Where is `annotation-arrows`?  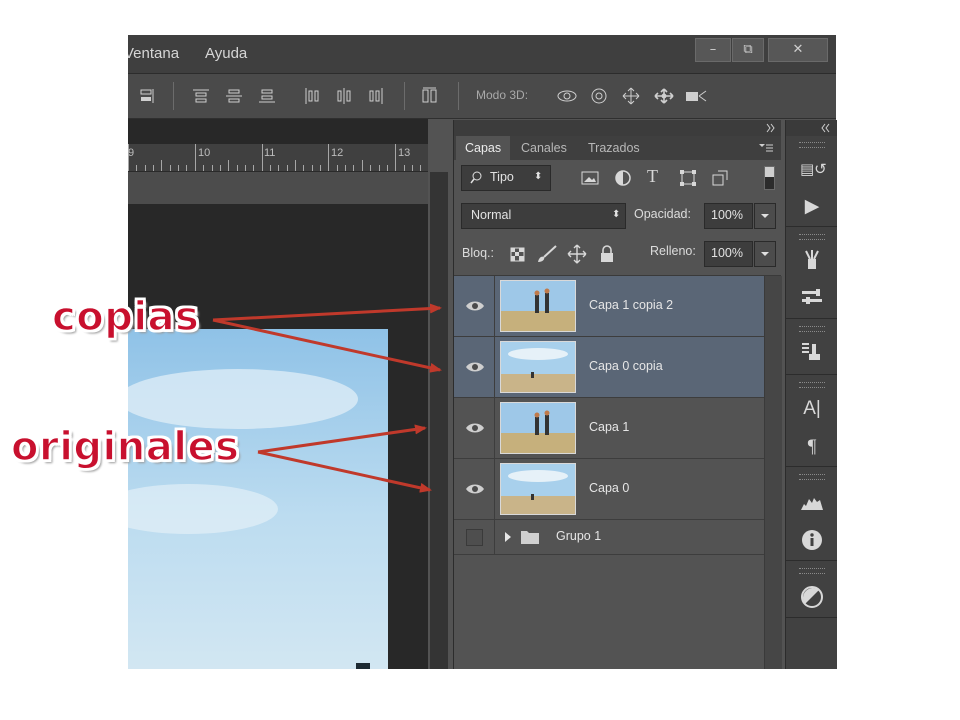
annotation-arrows is located at coordinates (327, 398).